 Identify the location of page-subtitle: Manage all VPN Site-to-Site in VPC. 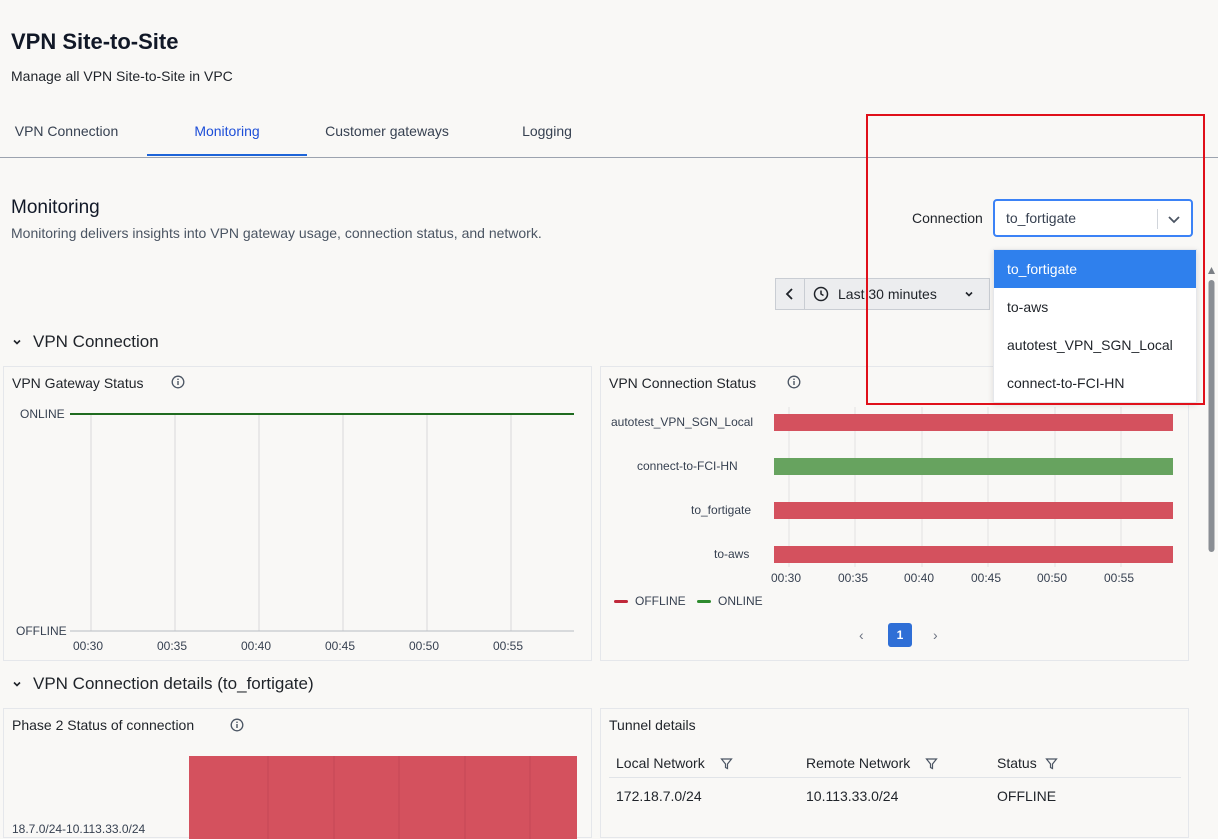
(122, 76).